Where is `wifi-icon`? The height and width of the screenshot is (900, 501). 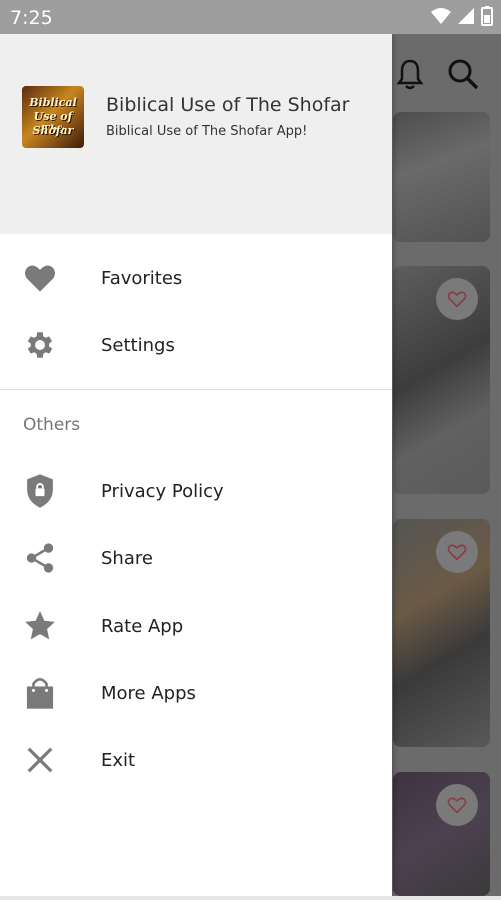 wifi-icon is located at coordinates (441, 16).